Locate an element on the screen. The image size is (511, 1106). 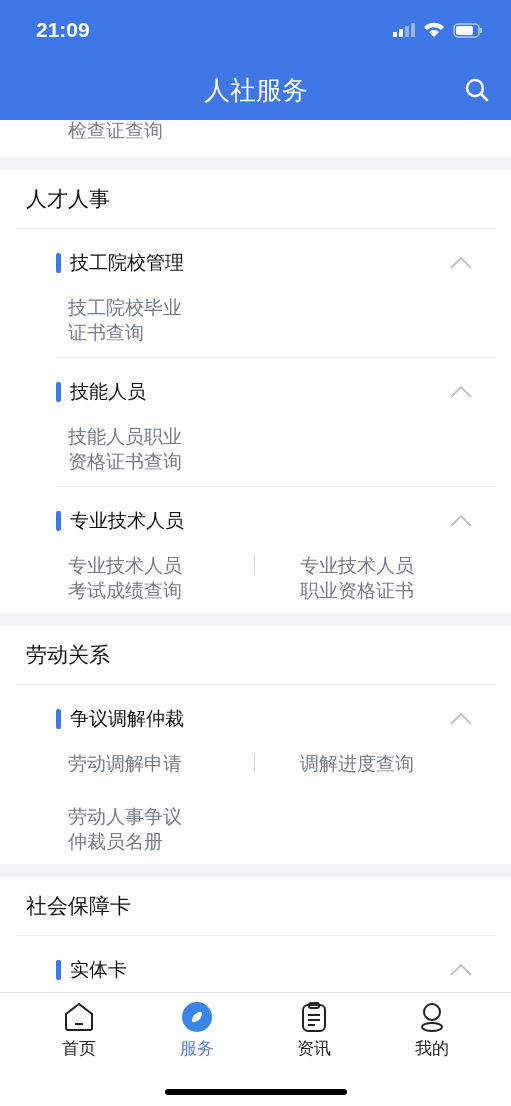
group-title: 技工院校管理 is located at coordinates (127, 262).